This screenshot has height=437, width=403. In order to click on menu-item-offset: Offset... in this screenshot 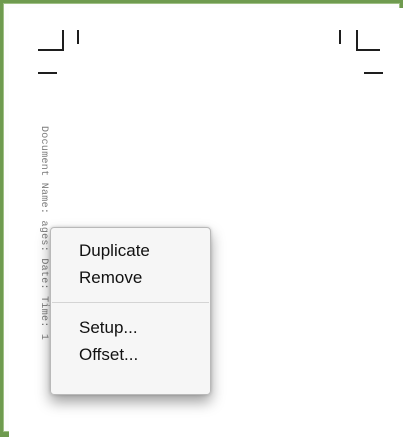, I will do `click(130, 354)`.